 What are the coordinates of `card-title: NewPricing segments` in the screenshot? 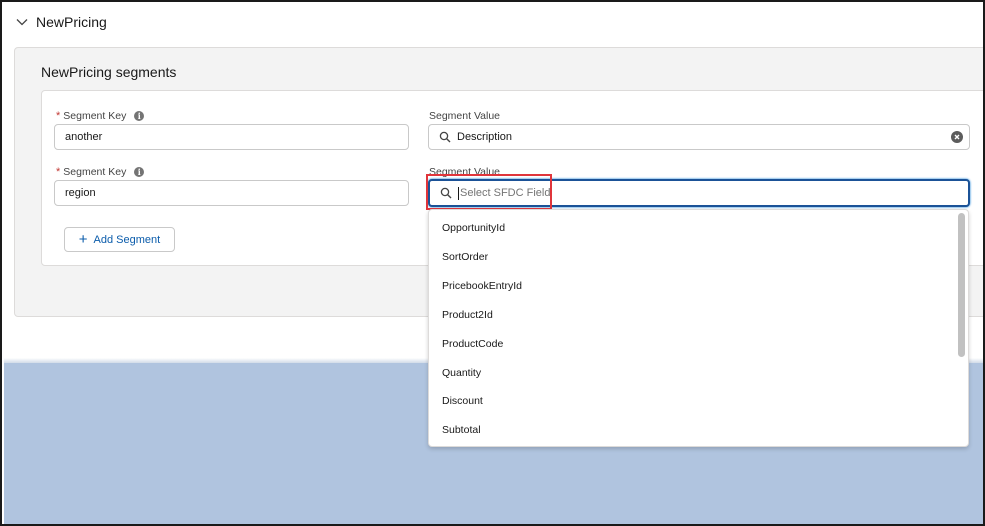 It's located at (109, 72).